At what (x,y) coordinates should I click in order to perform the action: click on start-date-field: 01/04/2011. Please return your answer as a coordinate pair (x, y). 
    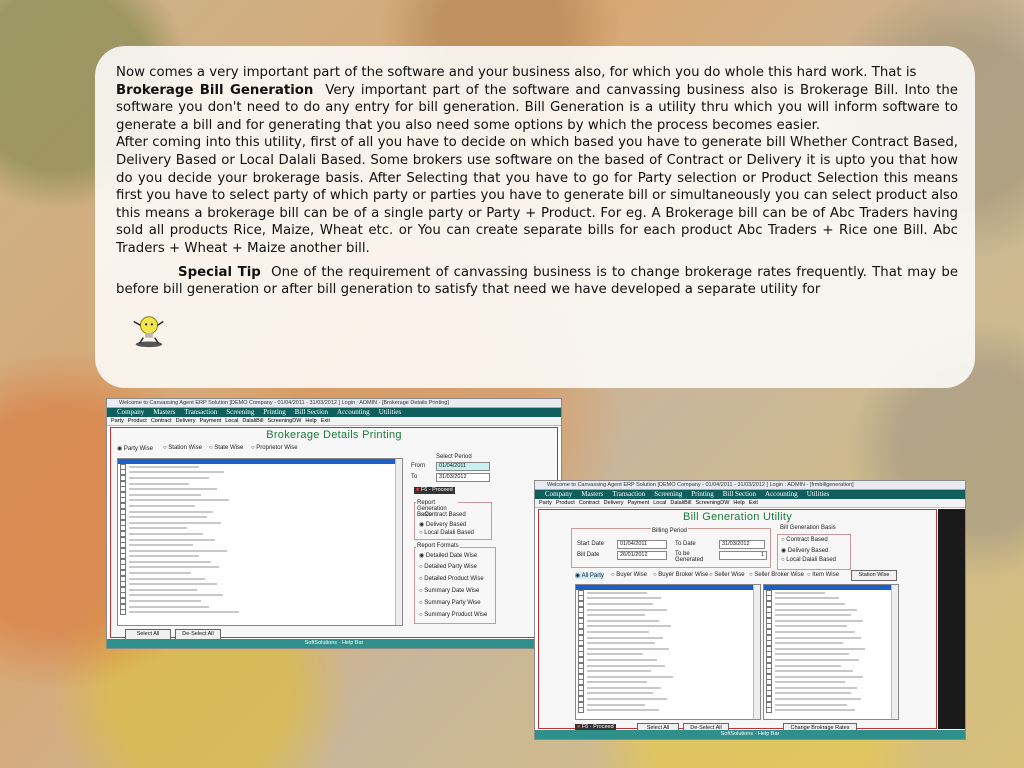
    Looking at the image, I should click on (642, 544).